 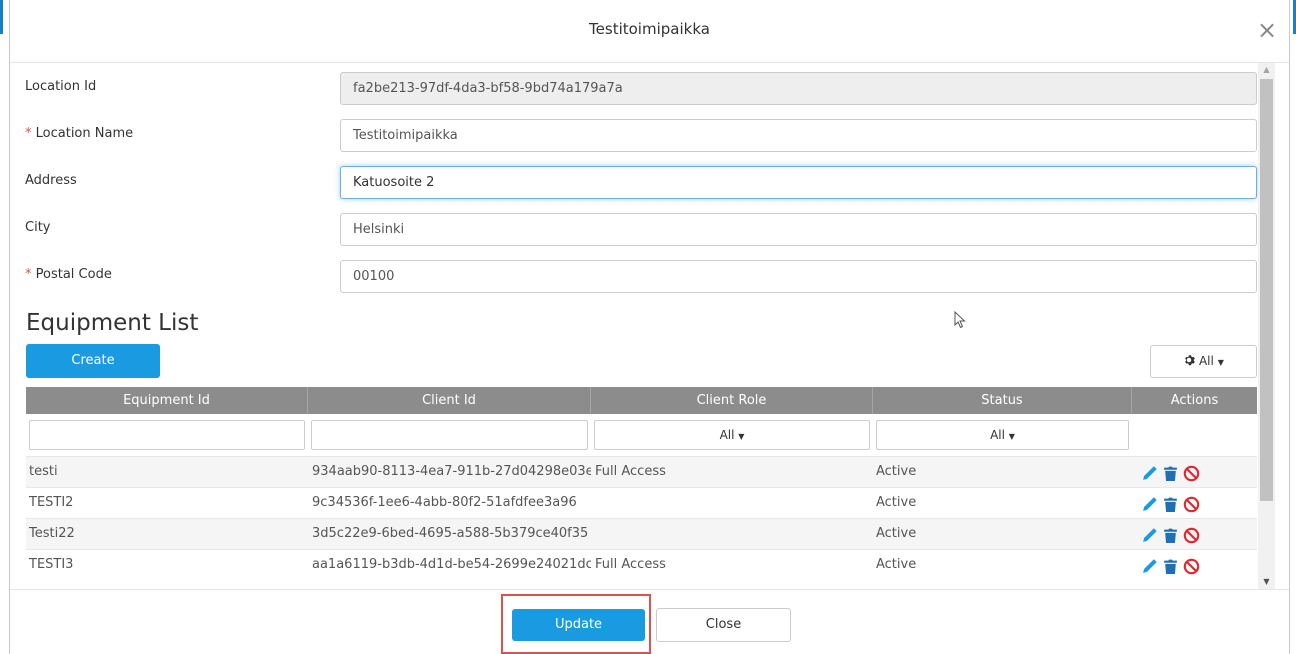 What do you see at coordinates (444, 502) in the screenshot?
I see `client-id-cell: 9c34536f-1ee6-4abb-80f2-51afdfee3a96` at bounding box center [444, 502].